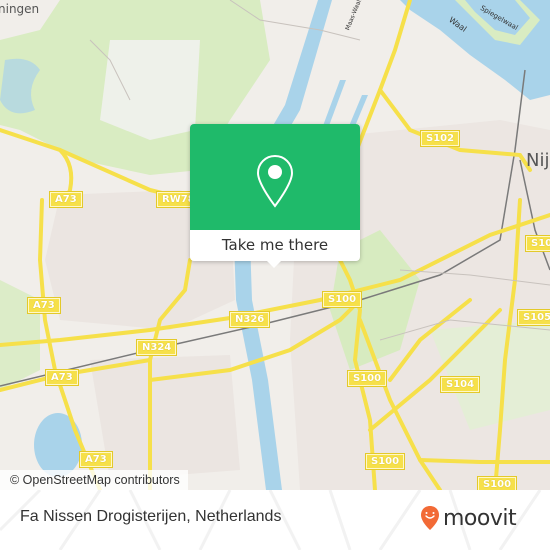 This screenshot has height=550, width=550. What do you see at coordinates (460, 384) in the screenshot?
I see `road-shield: S104` at bounding box center [460, 384].